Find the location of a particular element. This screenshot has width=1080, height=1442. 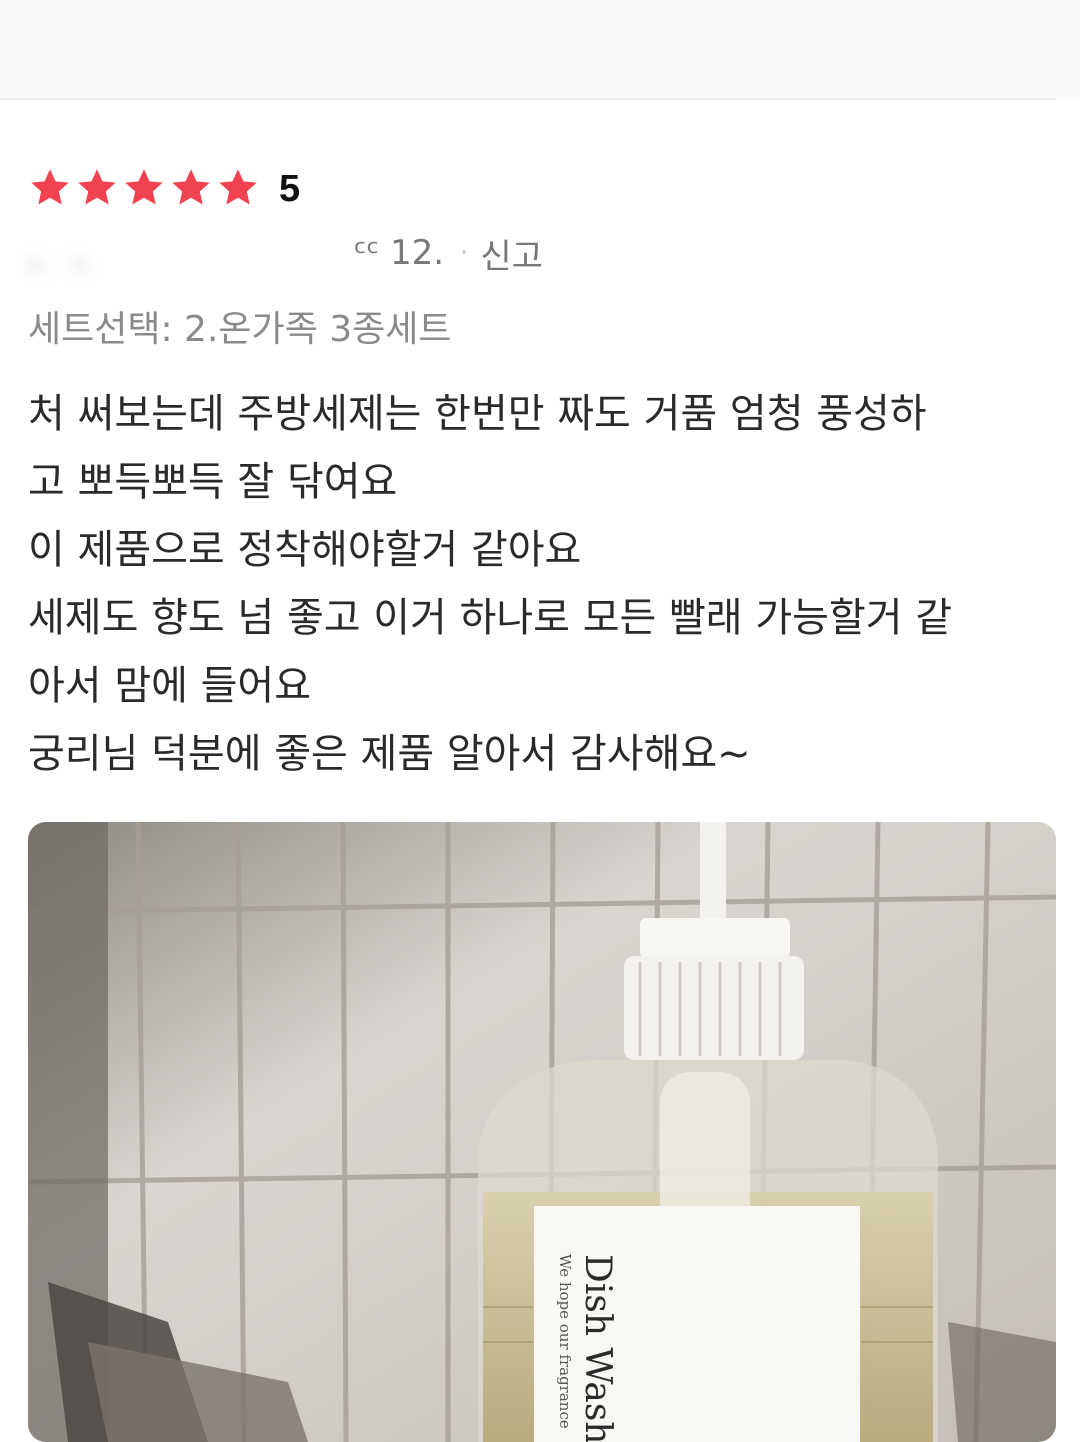

star-rating is located at coordinates (145, 189).